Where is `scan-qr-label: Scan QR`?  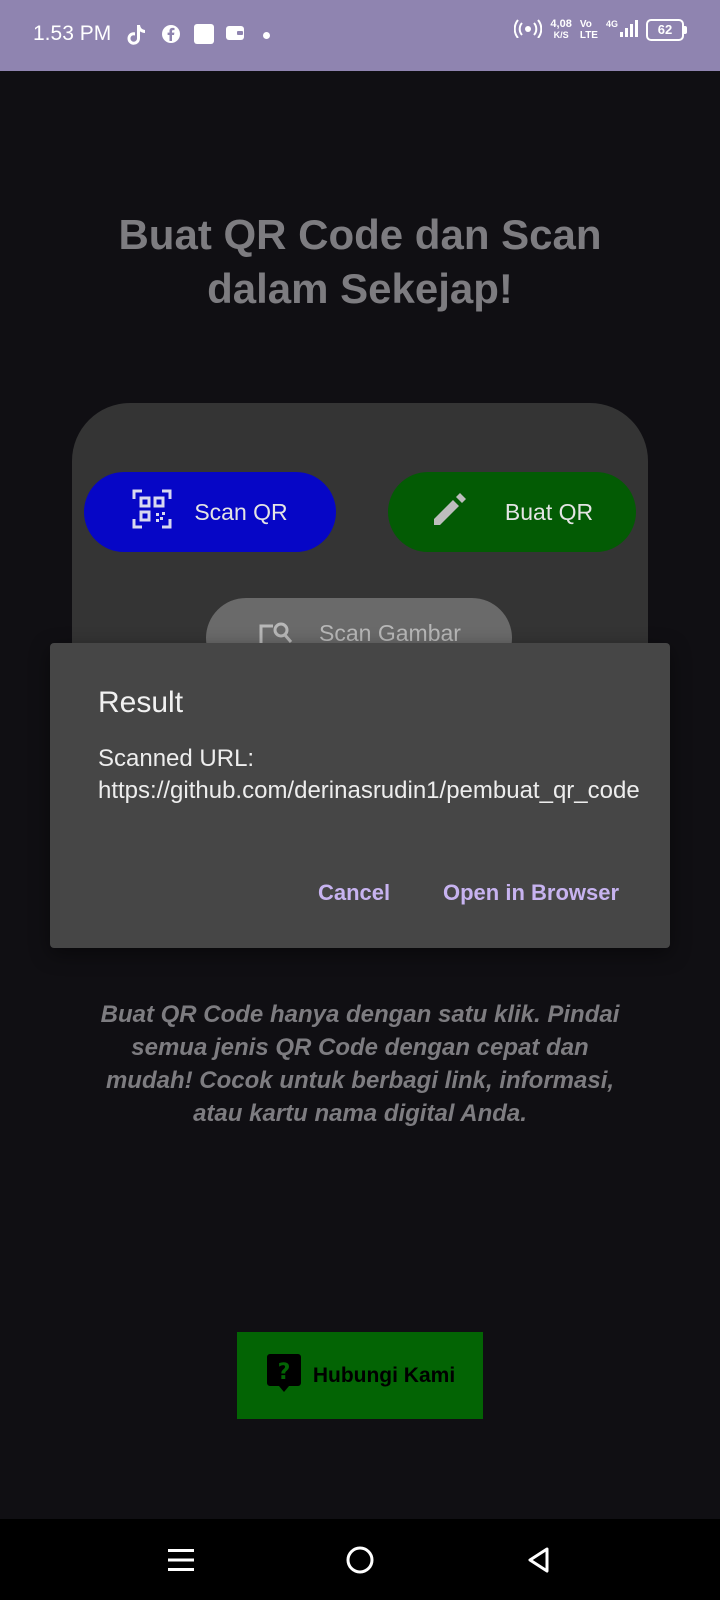
scan-qr-label: Scan QR is located at coordinates (241, 511).